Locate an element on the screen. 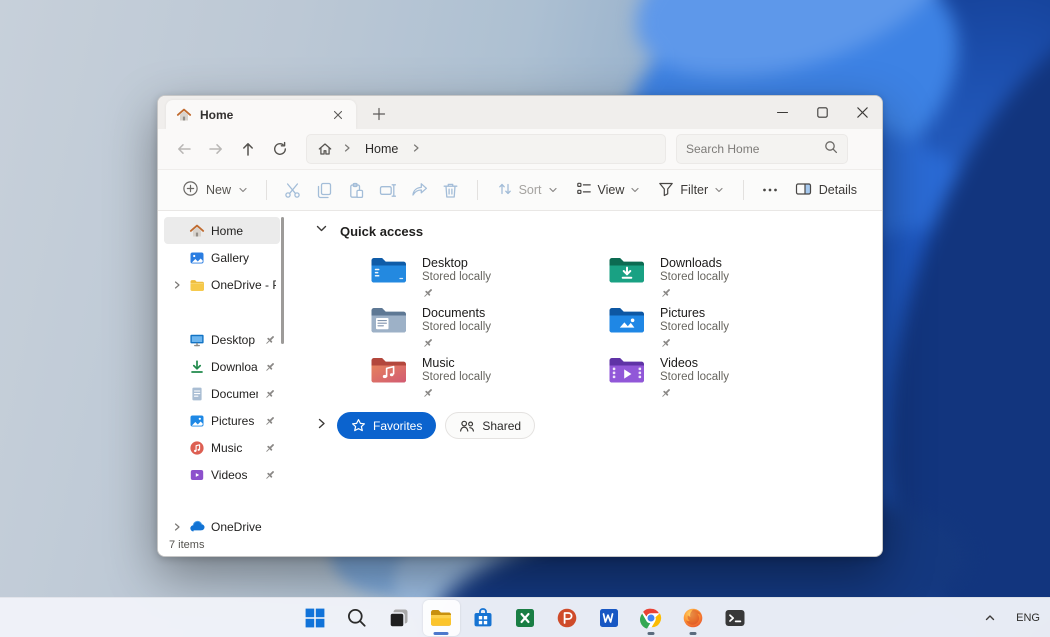  rename-button is located at coordinates (388, 190).